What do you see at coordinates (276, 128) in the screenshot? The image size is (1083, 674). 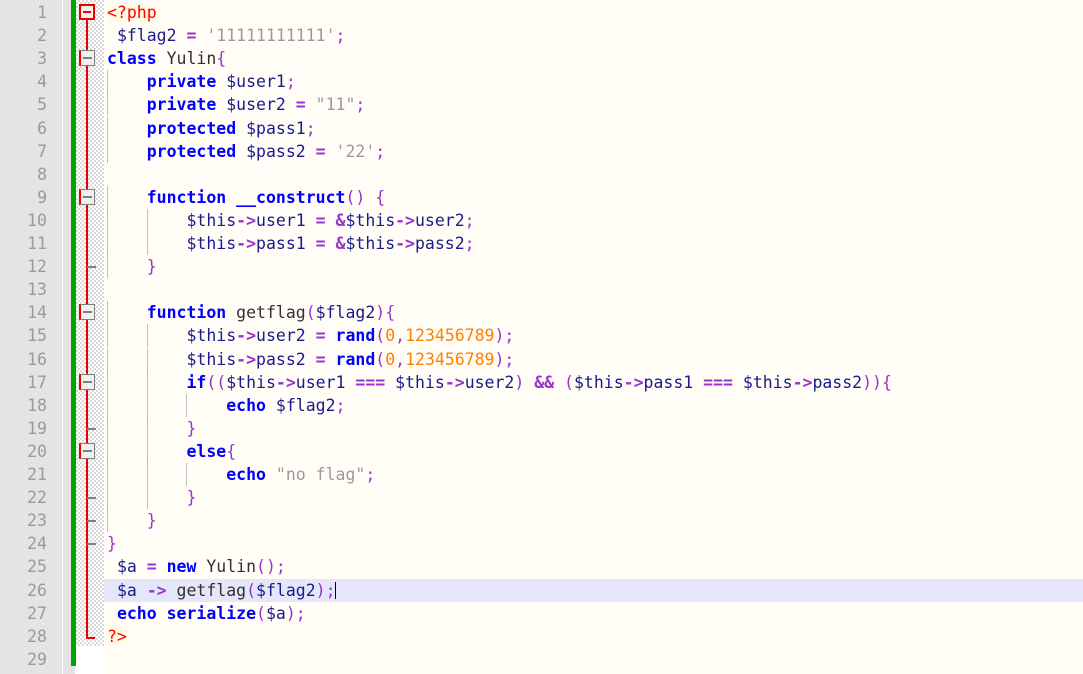 I see `code-token: $pass1` at bounding box center [276, 128].